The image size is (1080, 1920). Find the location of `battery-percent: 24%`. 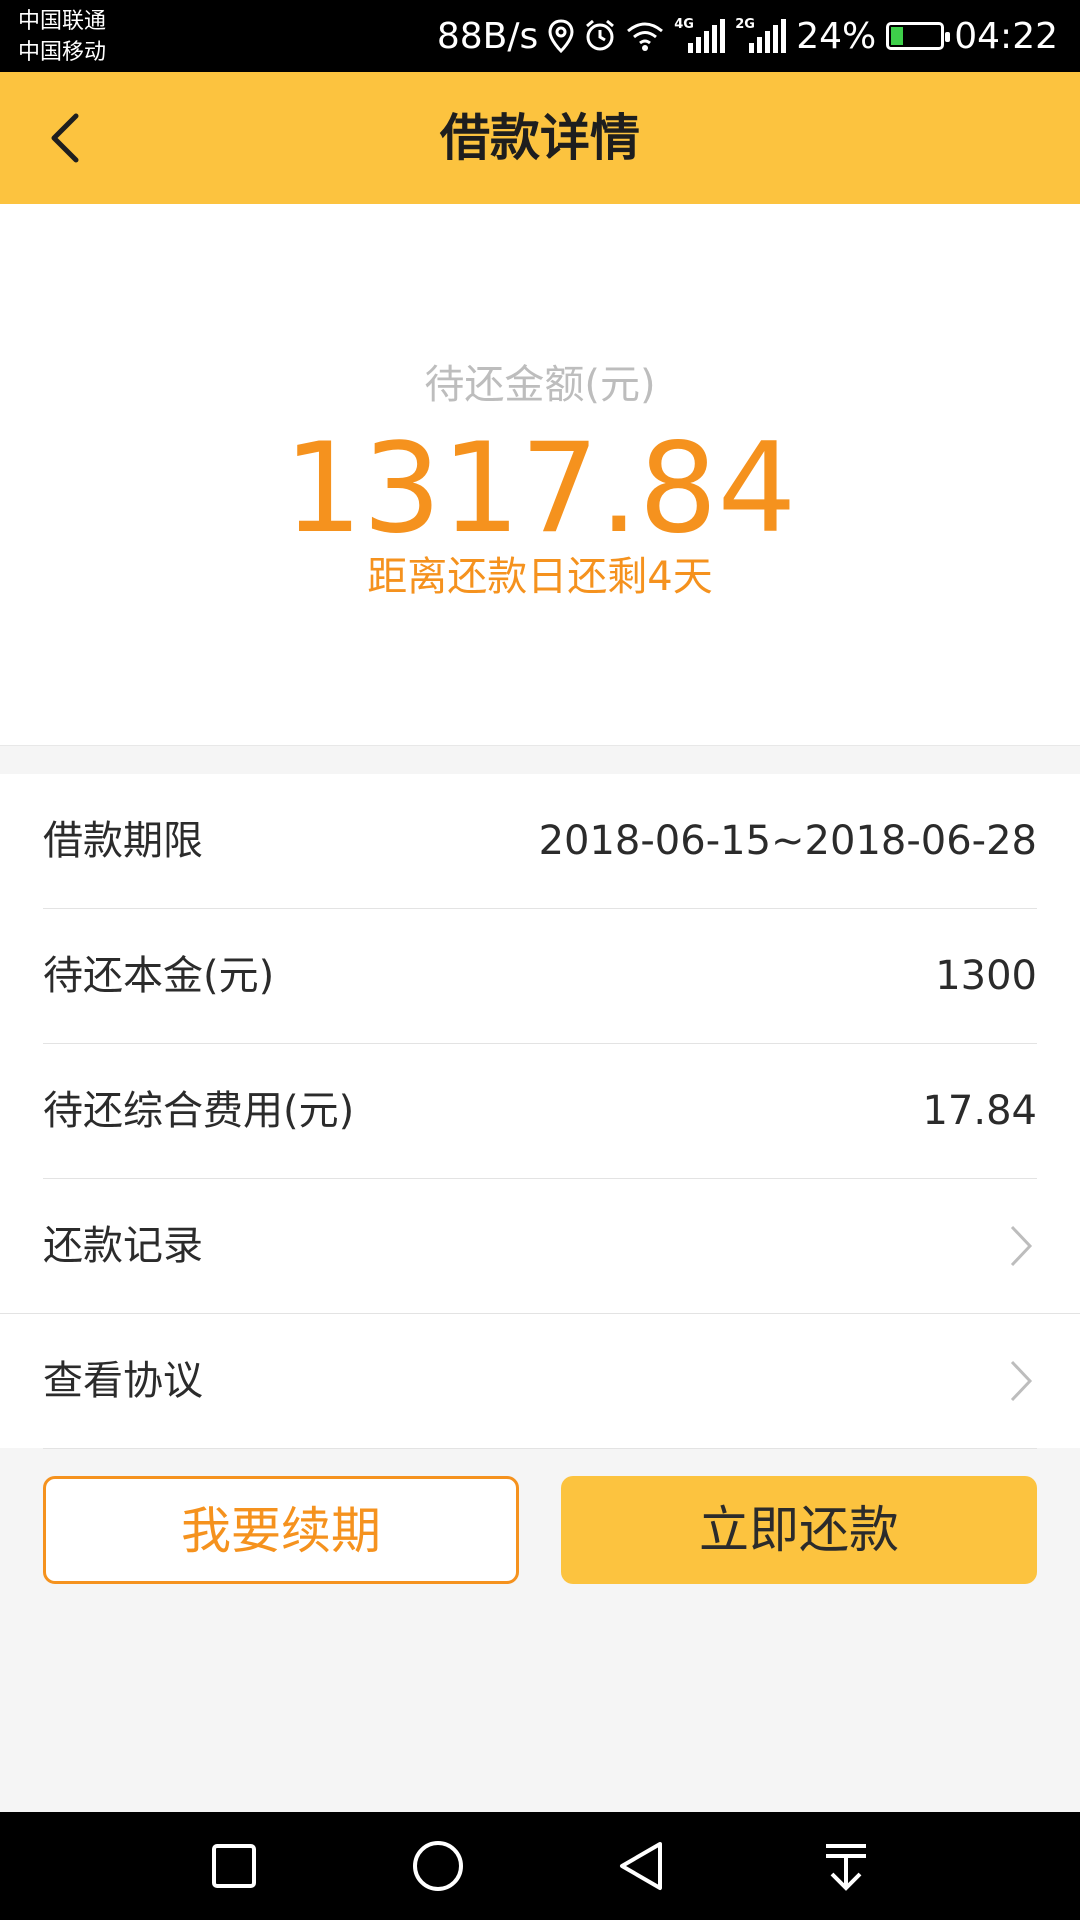

battery-percent: 24% is located at coordinates (836, 36).